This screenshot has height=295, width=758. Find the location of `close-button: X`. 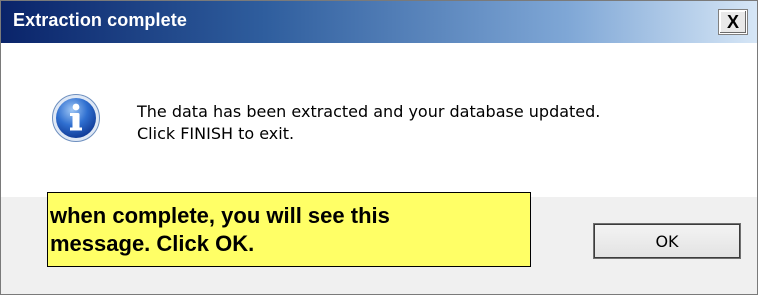

close-button: X is located at coordinates (733, 22).